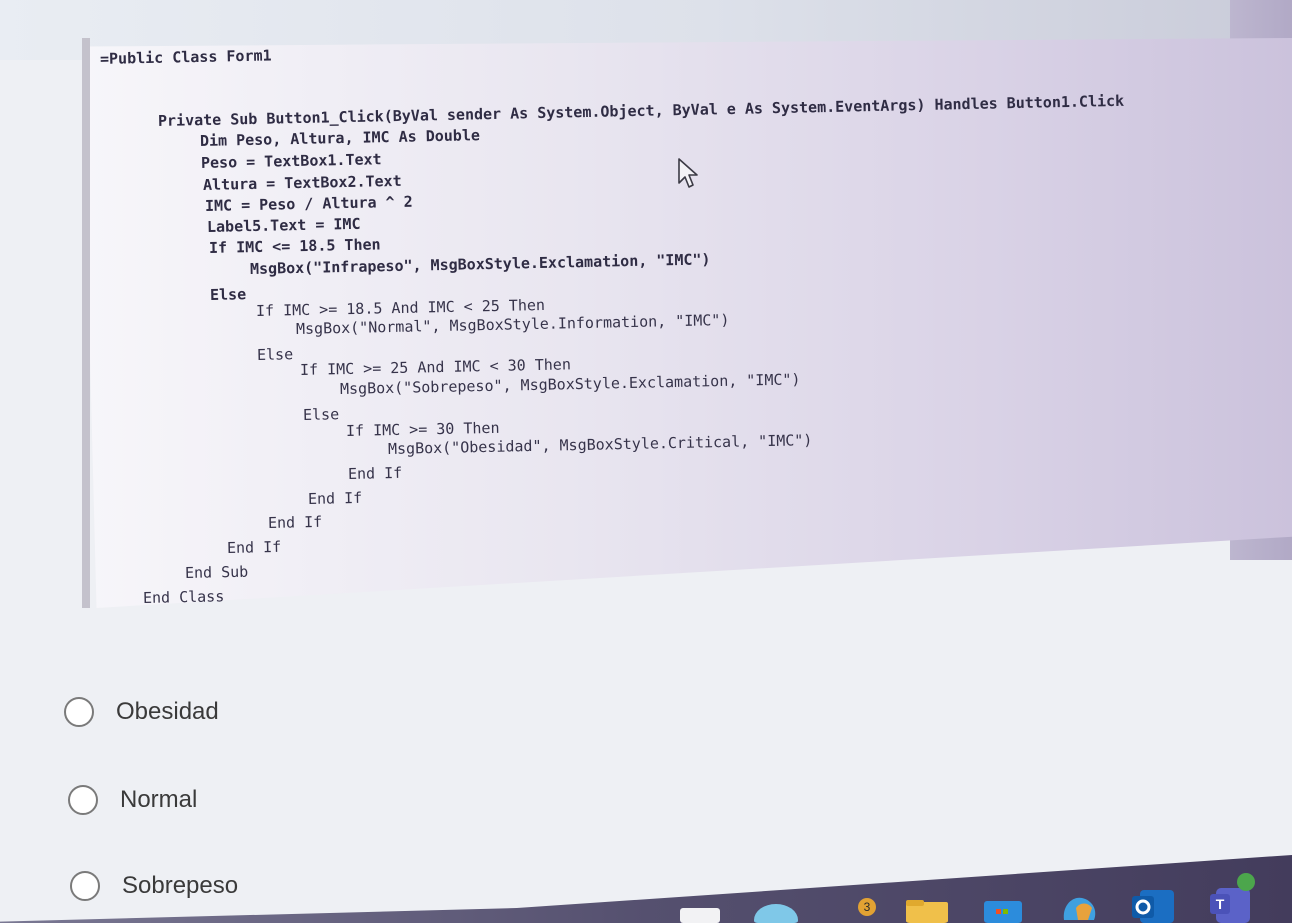 The height and width of the screenshot is (923, 1292). I want to click on code-line: If IMC >= 30 Then, so click(422, 429).